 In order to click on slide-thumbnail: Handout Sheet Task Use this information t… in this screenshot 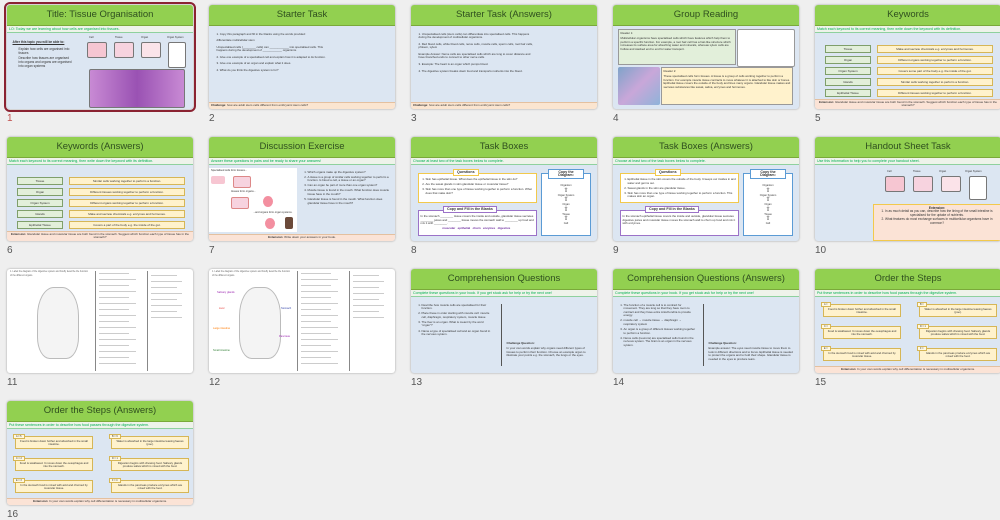, I will do `click(907, 189)`.